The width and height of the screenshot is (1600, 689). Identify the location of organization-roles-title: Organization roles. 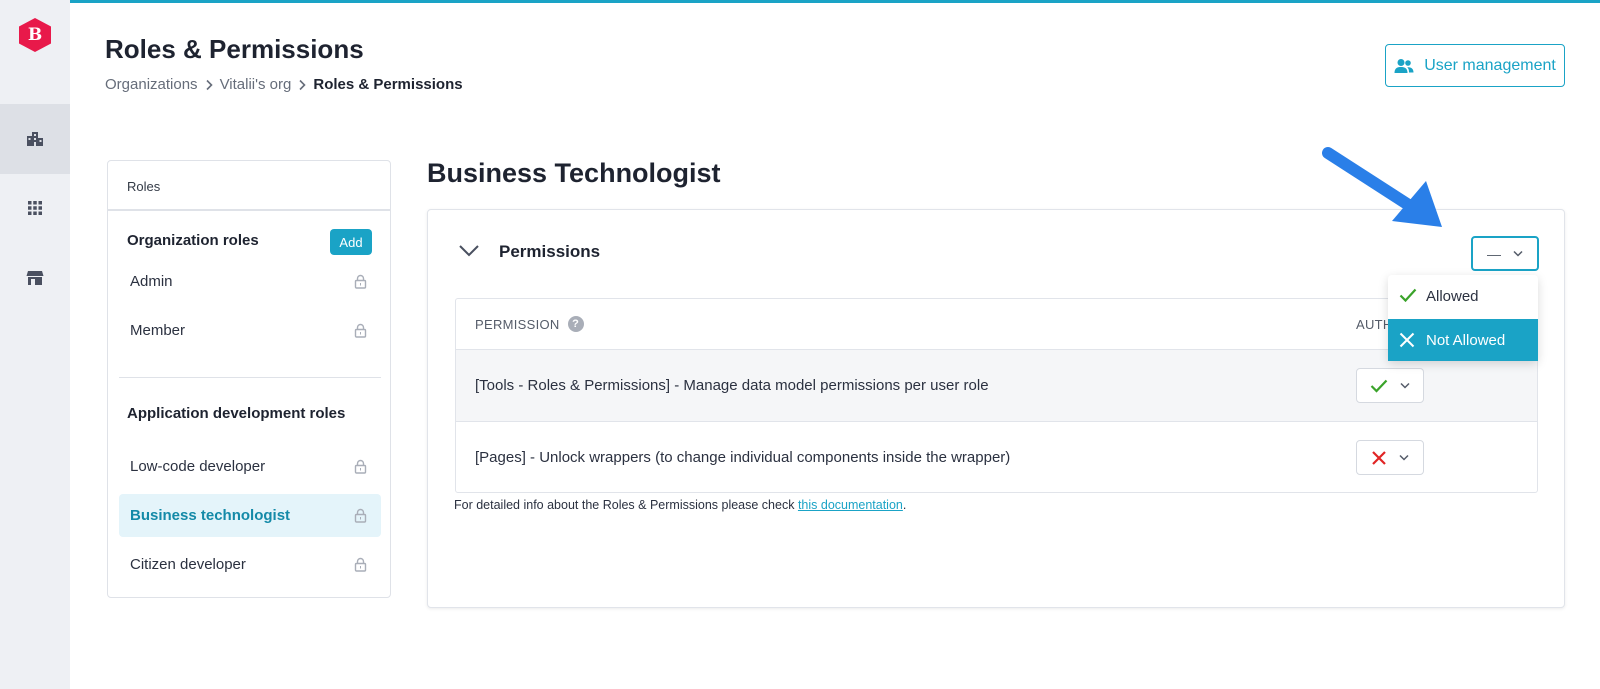
(193, 240).